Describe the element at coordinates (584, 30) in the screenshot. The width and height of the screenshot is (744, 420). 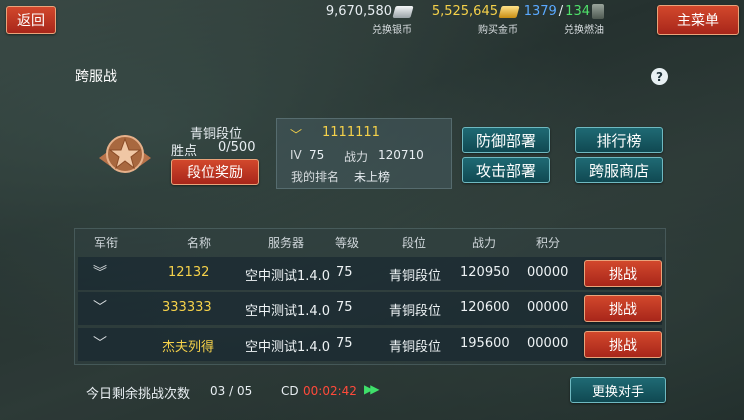
I see `fuel-label: 兑换燃油` at that location.